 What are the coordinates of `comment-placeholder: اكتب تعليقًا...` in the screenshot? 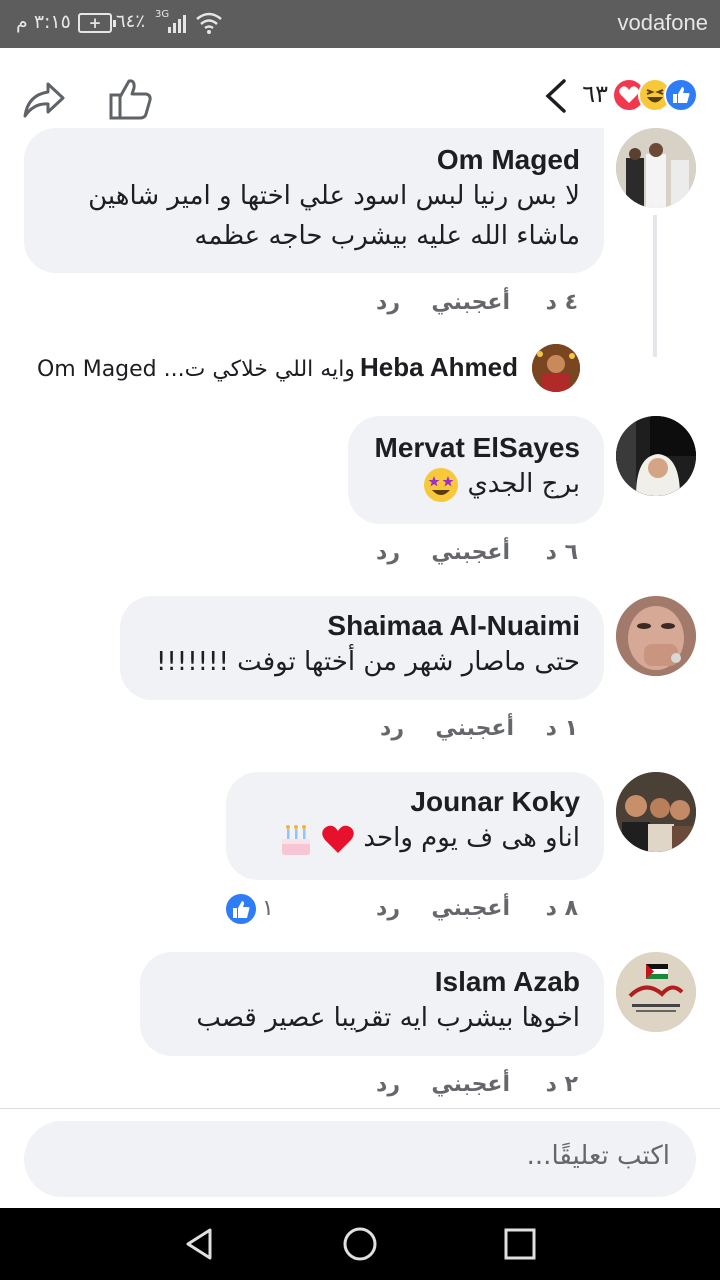 It's located at (598, 1156).